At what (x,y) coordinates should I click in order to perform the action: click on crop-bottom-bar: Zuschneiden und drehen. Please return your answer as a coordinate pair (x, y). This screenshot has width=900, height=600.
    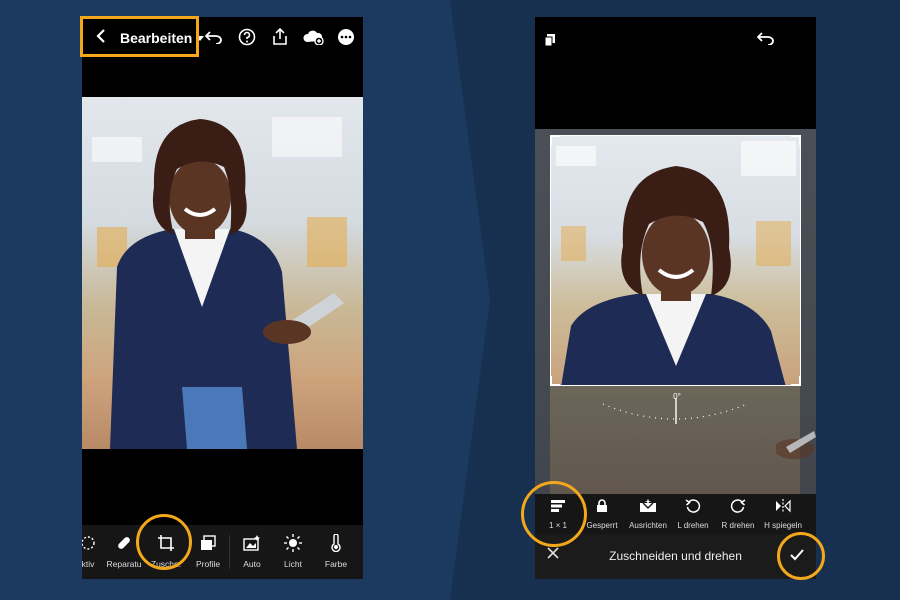
    Looking at the image, I should click on (675, 556).